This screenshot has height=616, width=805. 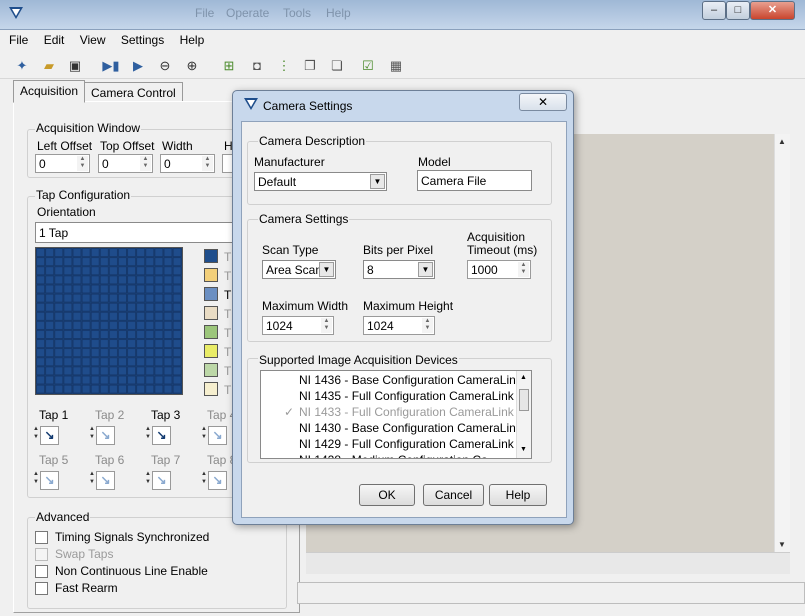 What do you see at coordinates (543, 102) in the screenshot?
I see `dialog-close-button: ✕` at bounding box center [543, 102].